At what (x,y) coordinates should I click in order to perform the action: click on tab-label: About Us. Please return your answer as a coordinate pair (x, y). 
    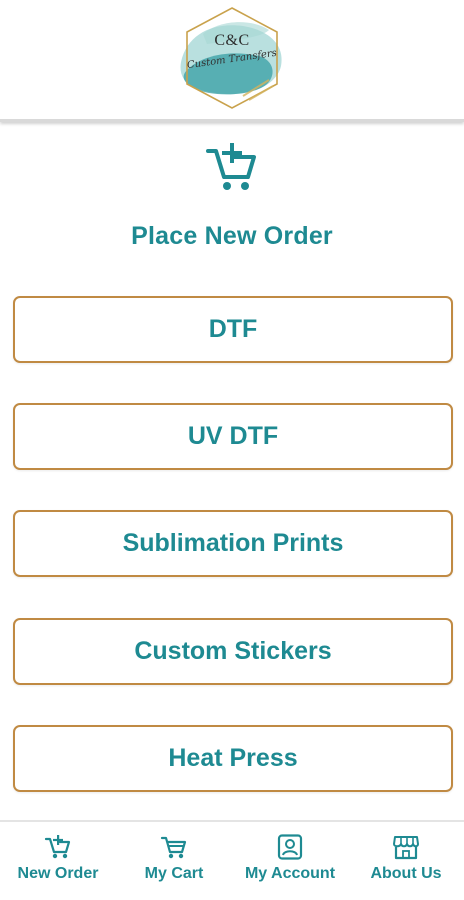
    Looking at the image, I should click on (406, 873).